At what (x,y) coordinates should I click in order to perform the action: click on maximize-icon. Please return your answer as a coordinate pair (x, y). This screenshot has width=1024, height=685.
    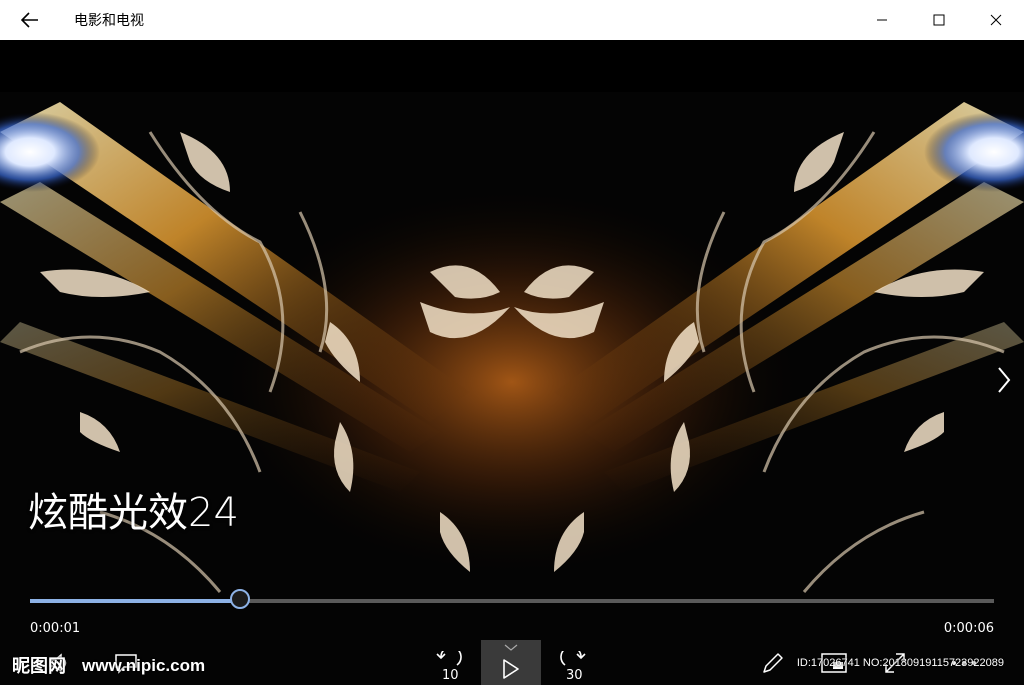
    Looking at the image, I should click on (938, 20).